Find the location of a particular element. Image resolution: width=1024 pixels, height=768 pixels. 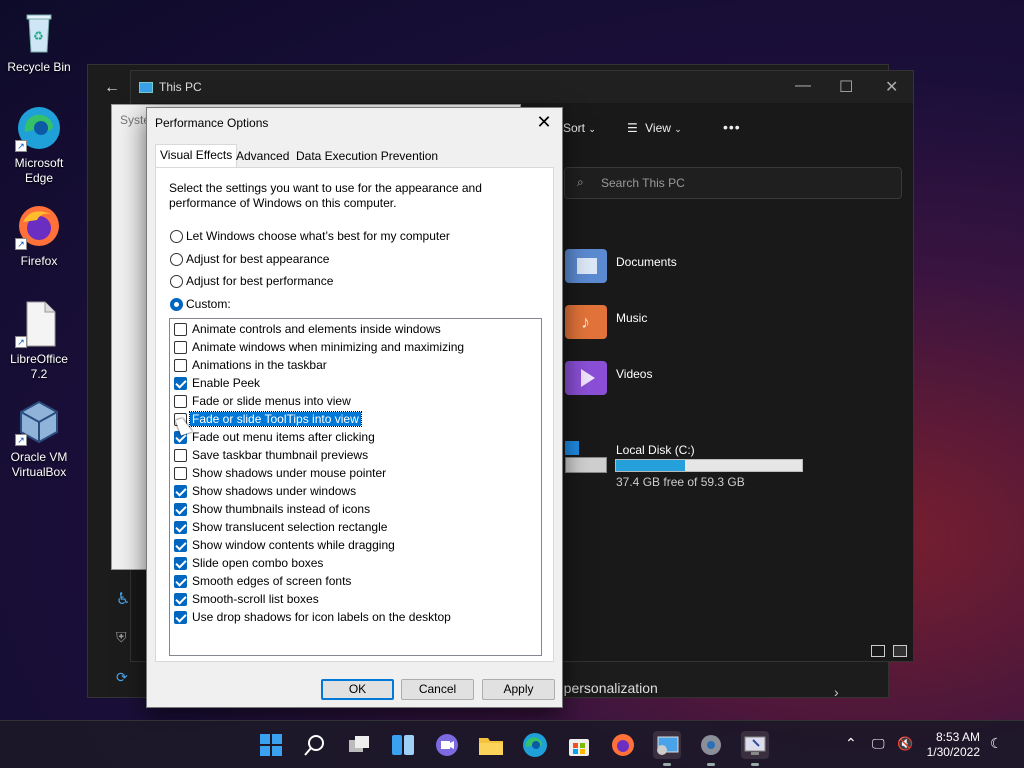

effect-checkbox-row: Slide open combo boxes is located at coordinates (248, 563).